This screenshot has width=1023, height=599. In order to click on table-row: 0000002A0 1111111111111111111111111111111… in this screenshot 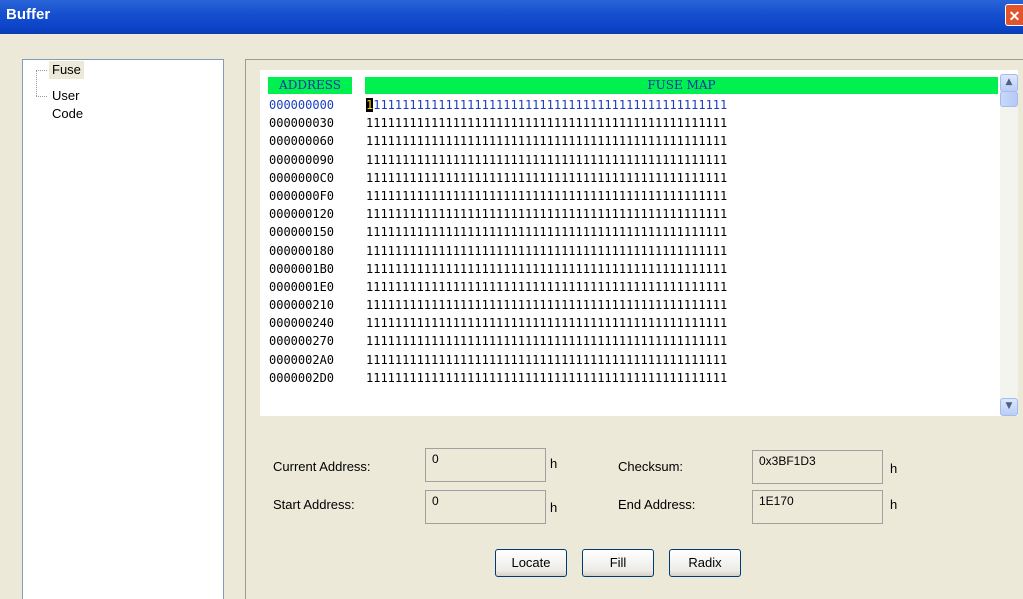, I will do `click(498, 360)`.